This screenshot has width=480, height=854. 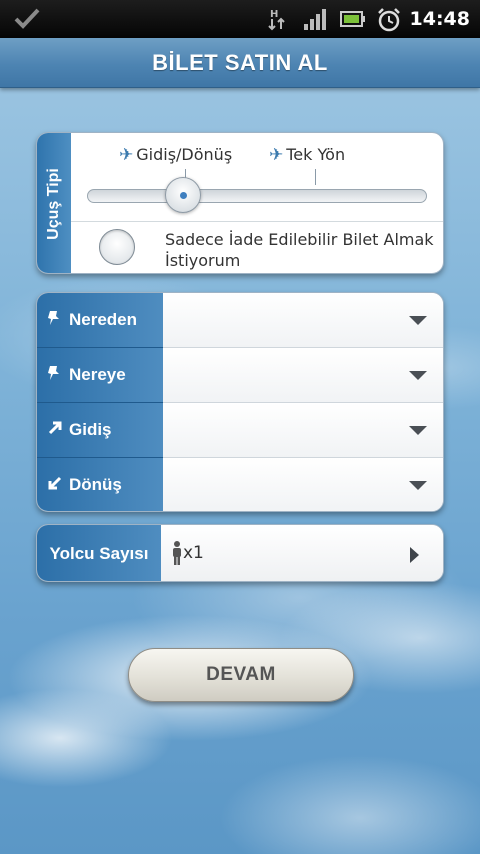 I want to click on trip-type-label-text: Uçuş Tipi, so click(x=53, y=204).